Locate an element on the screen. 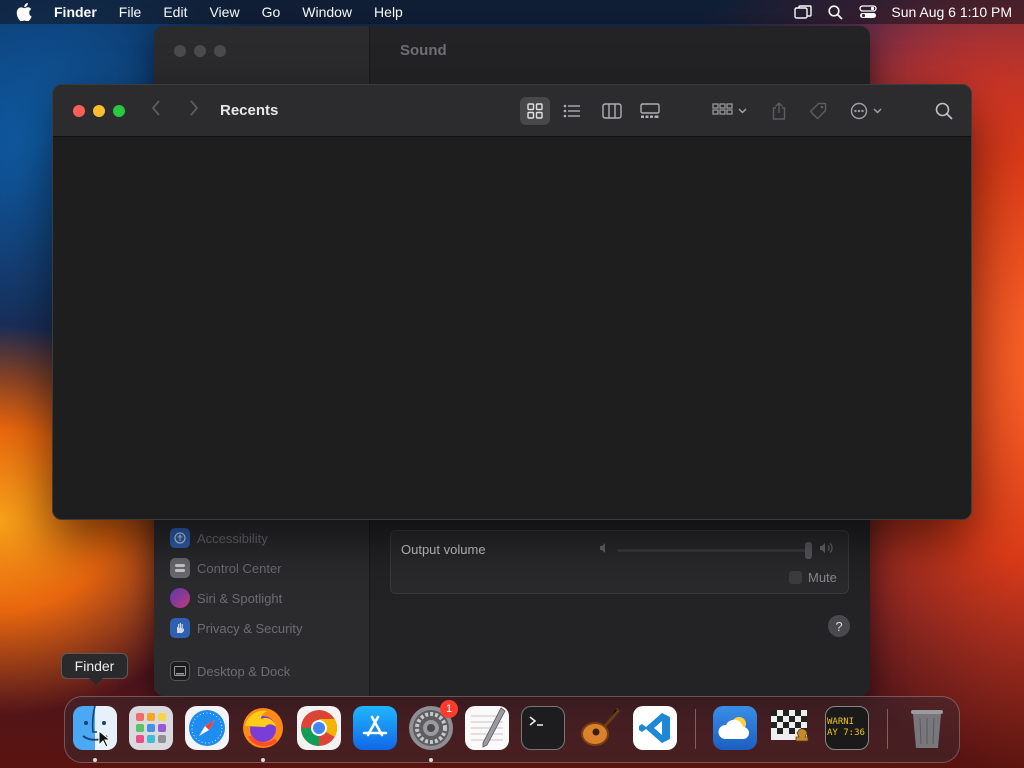 The height and width of the screenshot is (768, 1024). dock-app-weather is located at coordinates (735, 728).